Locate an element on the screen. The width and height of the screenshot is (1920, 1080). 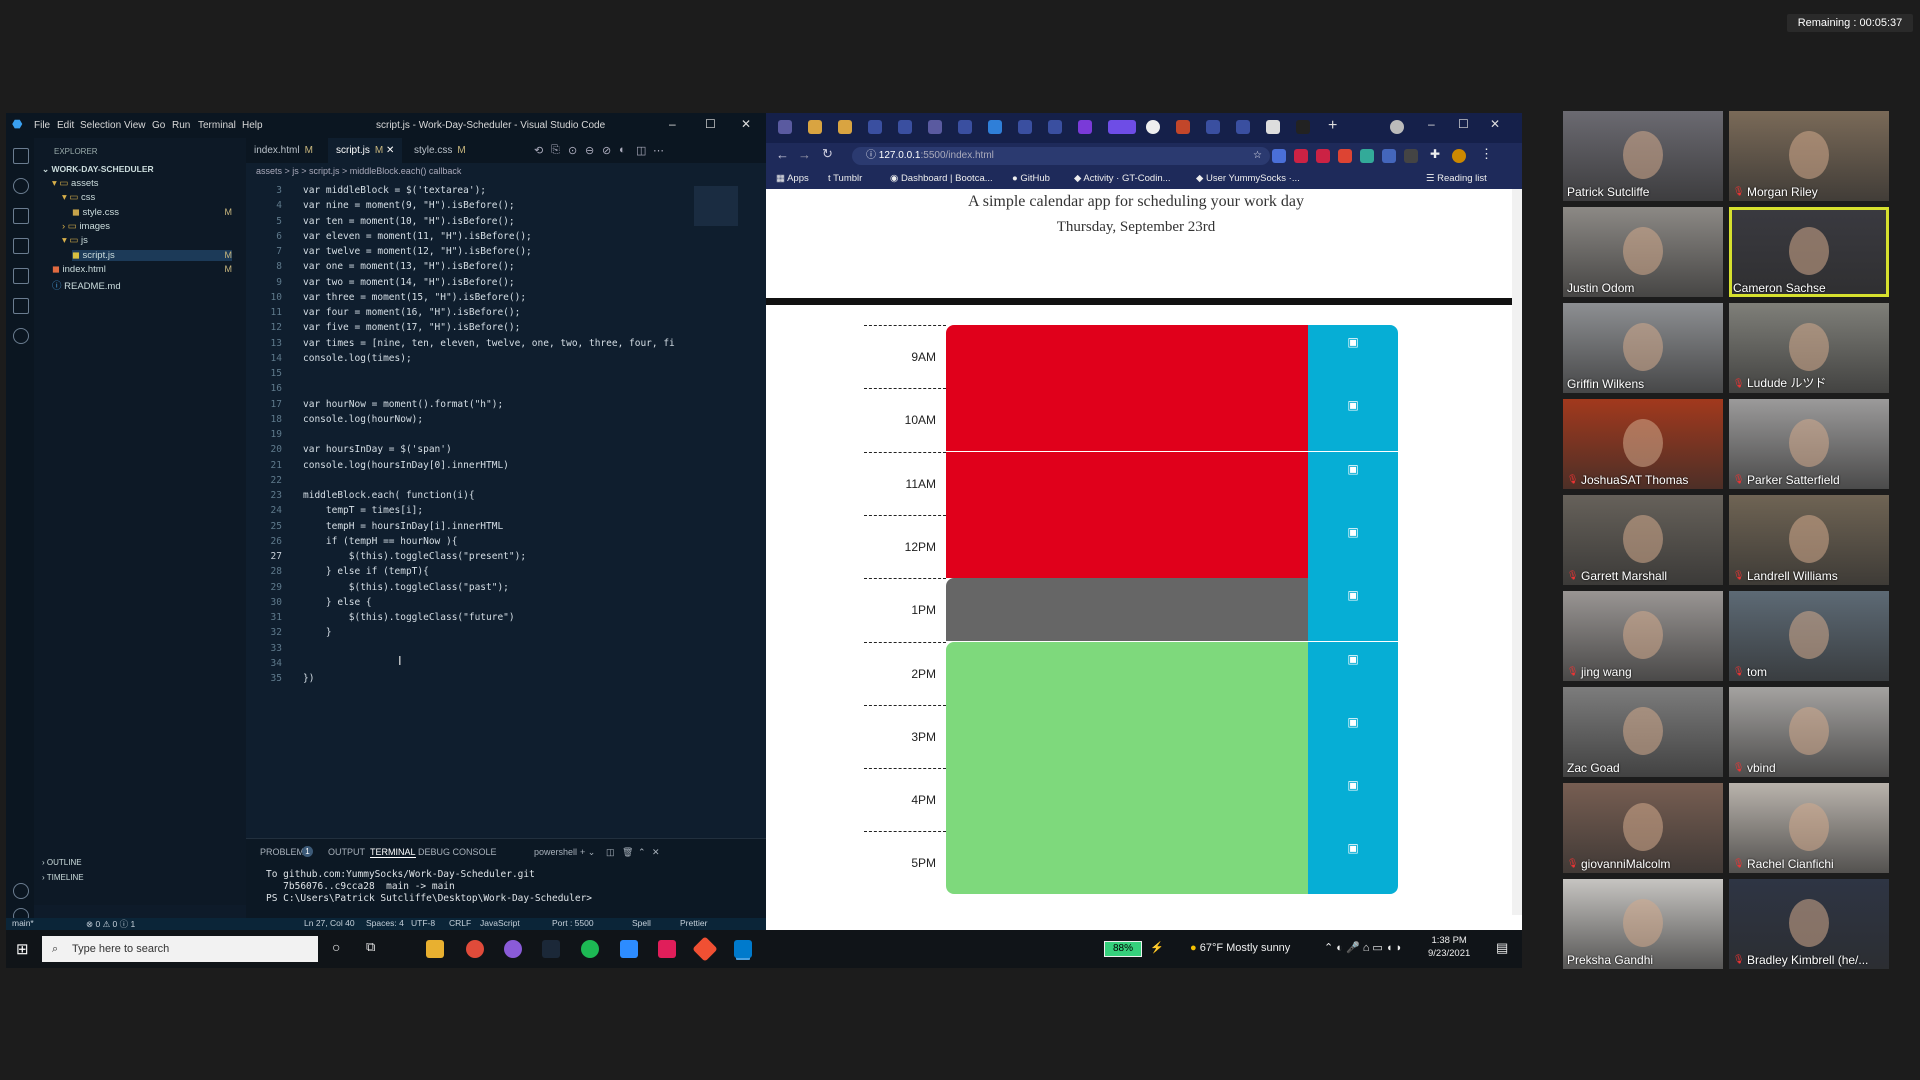
tab-debug-console: DEBUG CONSOLE is located at coordinates (457, 852).